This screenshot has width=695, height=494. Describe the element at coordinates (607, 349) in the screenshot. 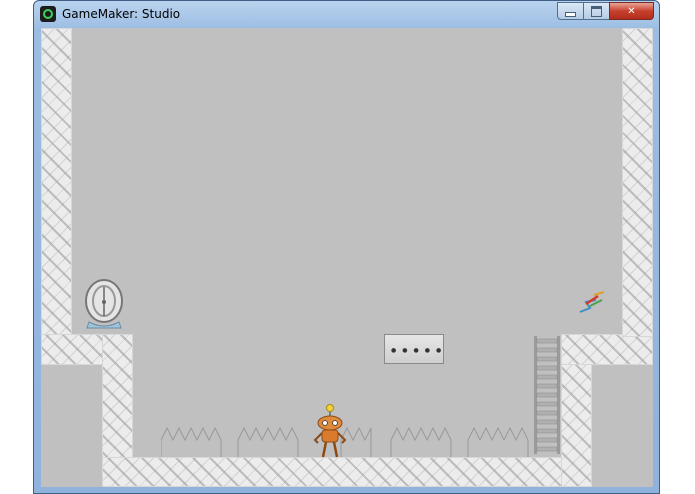

I see `right-ledge` at that location.